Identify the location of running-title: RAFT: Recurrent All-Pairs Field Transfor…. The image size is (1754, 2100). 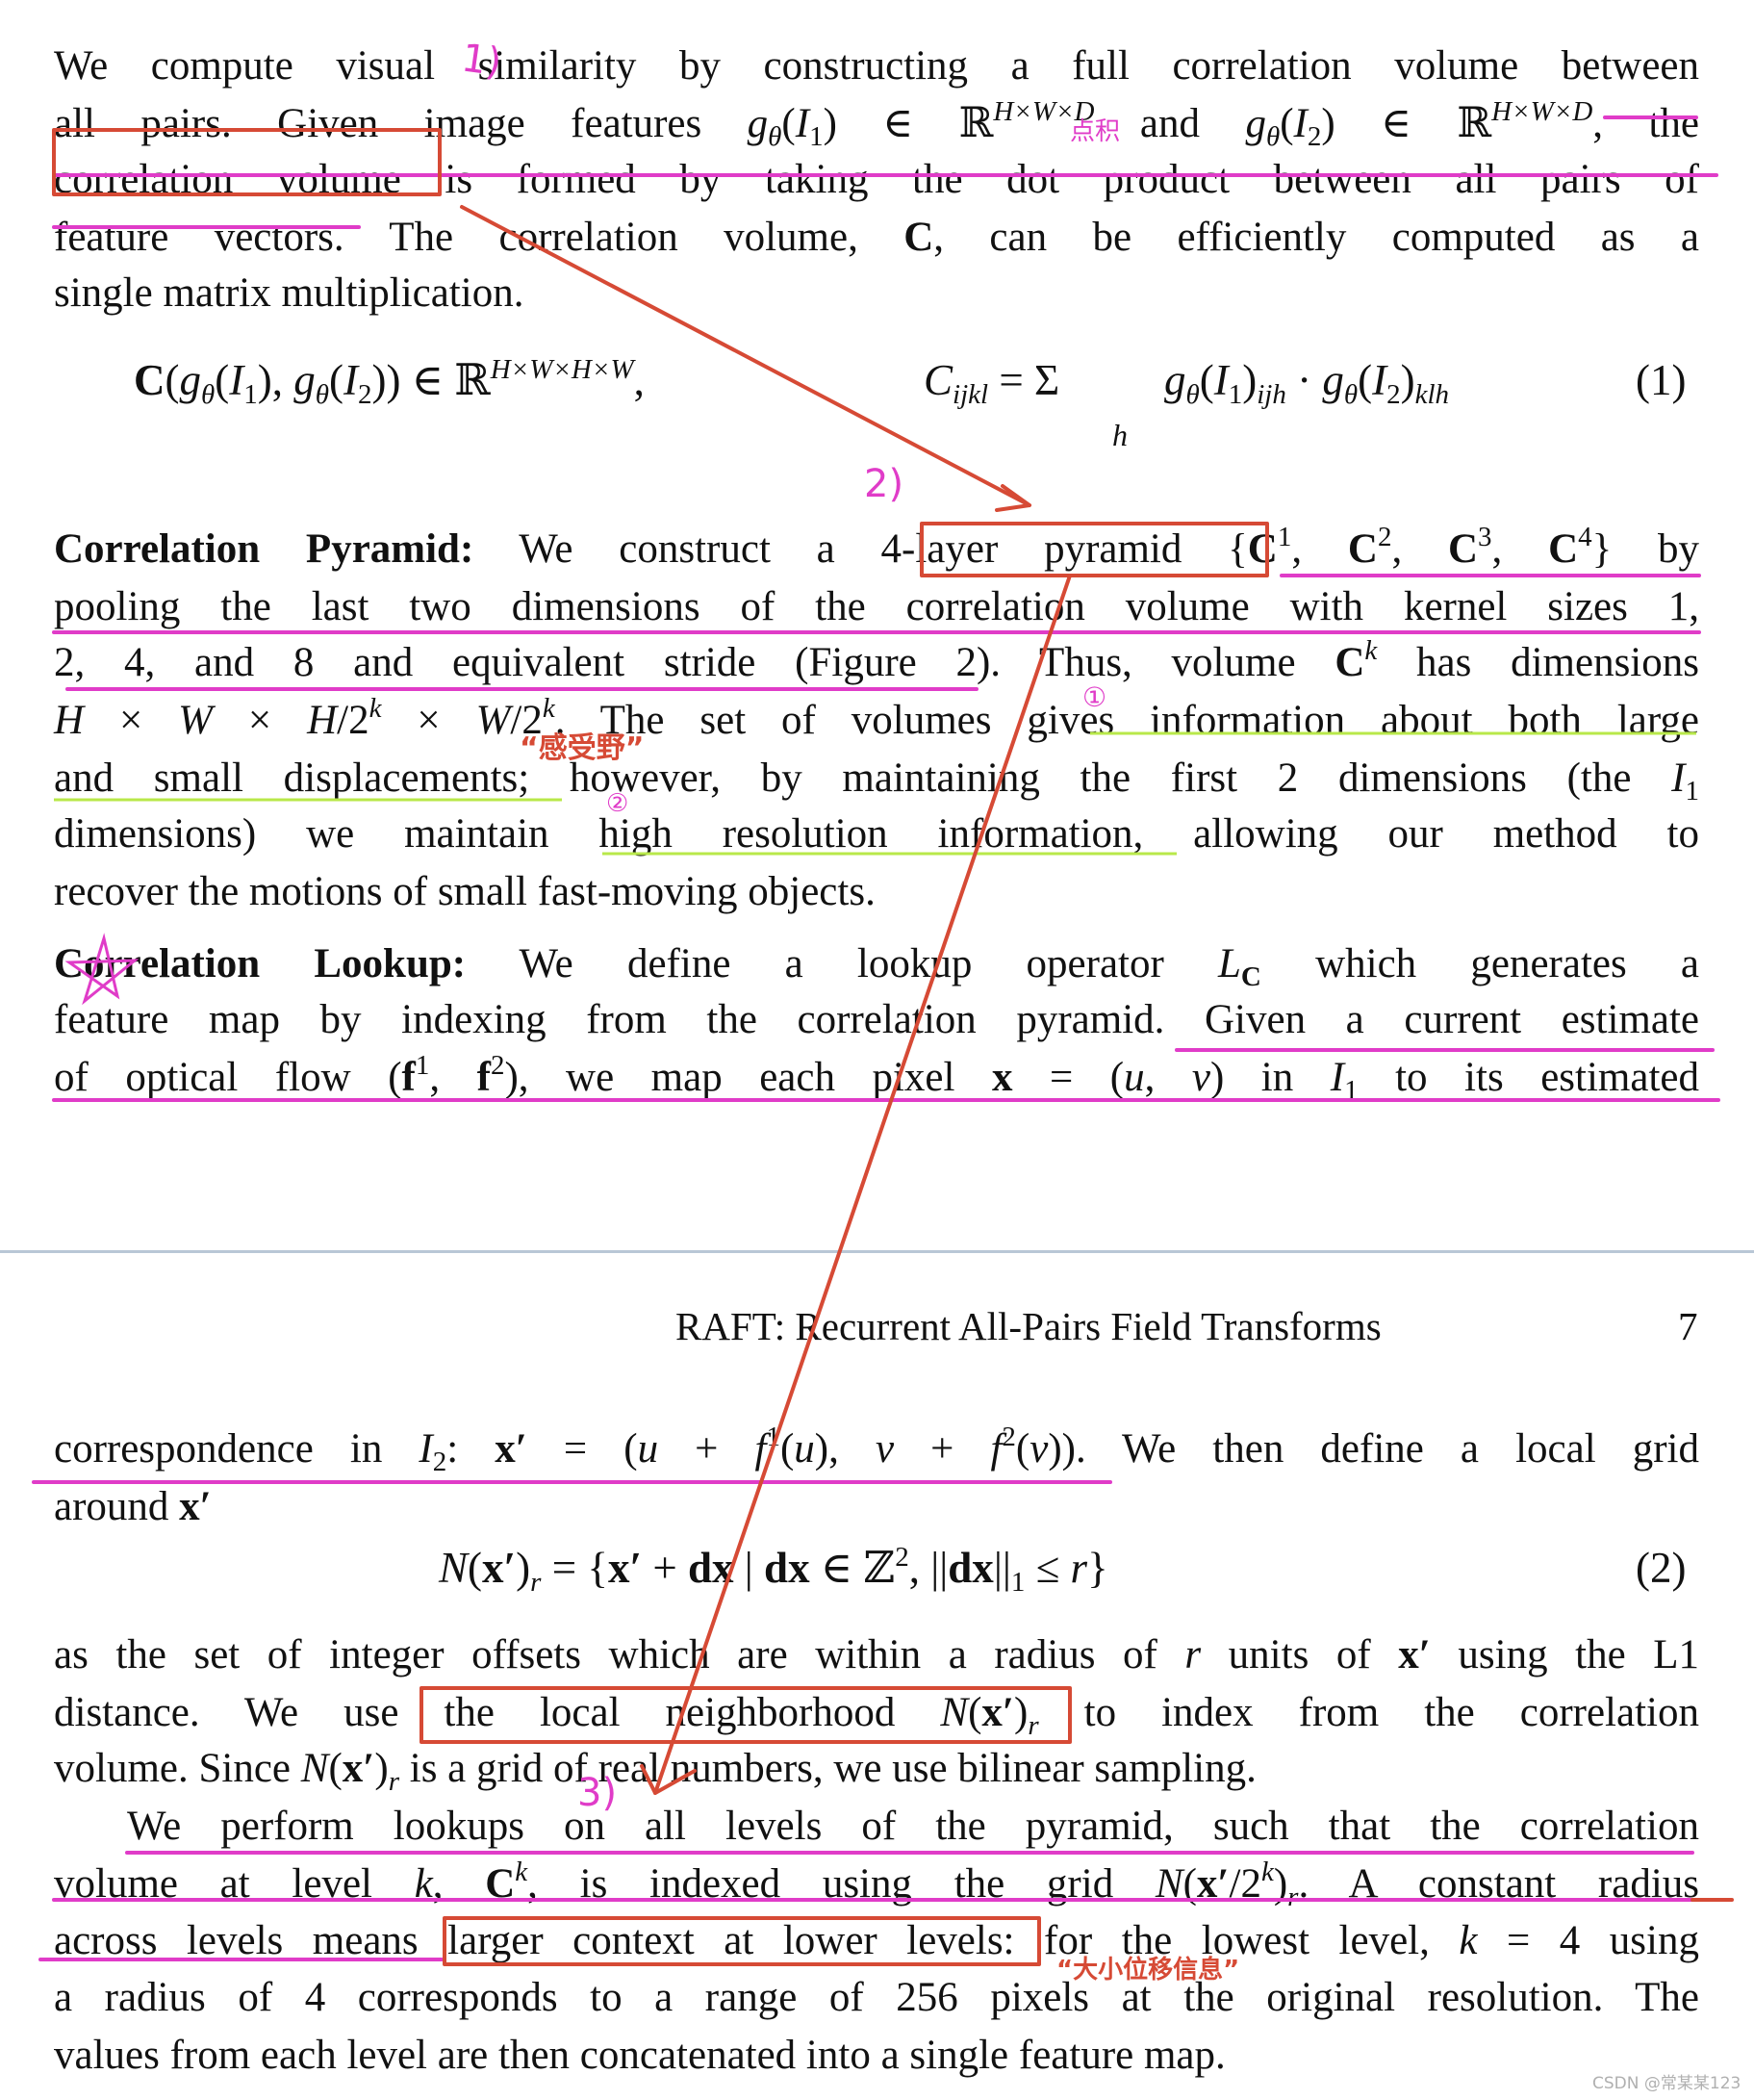
(1028, 1326).